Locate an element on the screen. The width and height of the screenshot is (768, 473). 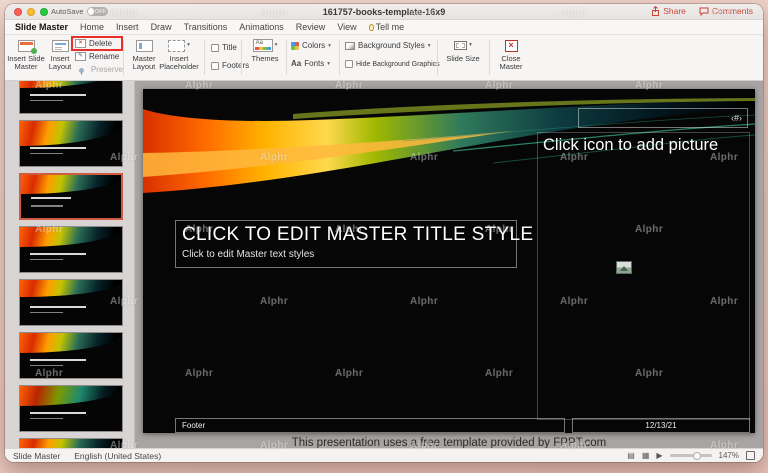
preserve-button: Preserve is located at coordinates (99, 69).